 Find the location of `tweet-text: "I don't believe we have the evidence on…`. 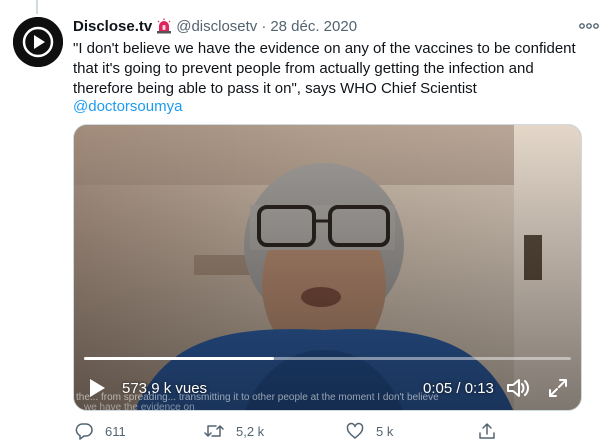

tweet-text: "I don't believe we have the evidence on… is located at coordinates (324, 68).